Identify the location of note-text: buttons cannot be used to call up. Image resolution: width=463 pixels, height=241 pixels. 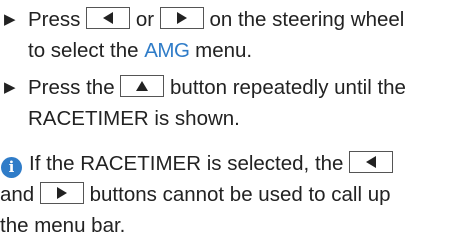
(240, 194).